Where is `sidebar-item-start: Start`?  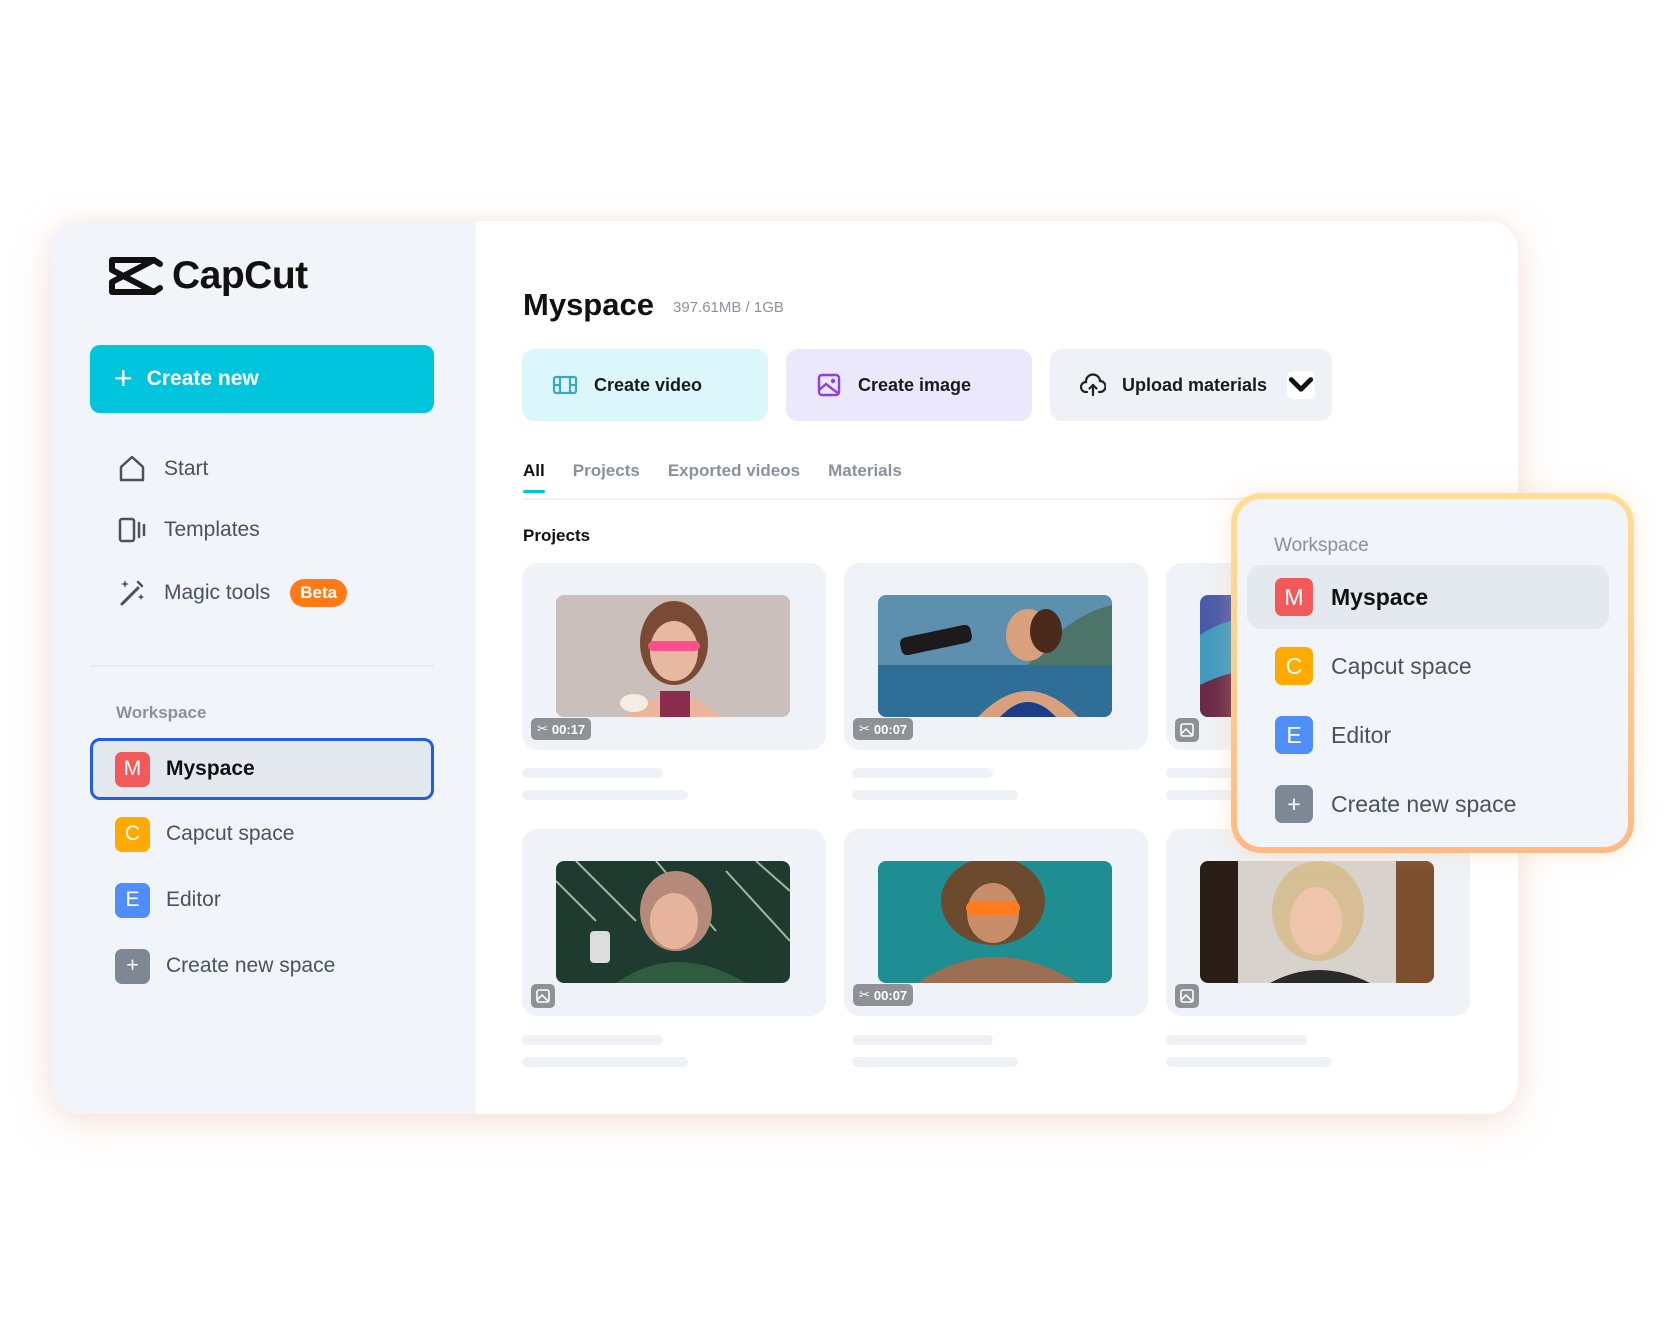 sidebar-item-start: Start is located at coordinates (162, 469).